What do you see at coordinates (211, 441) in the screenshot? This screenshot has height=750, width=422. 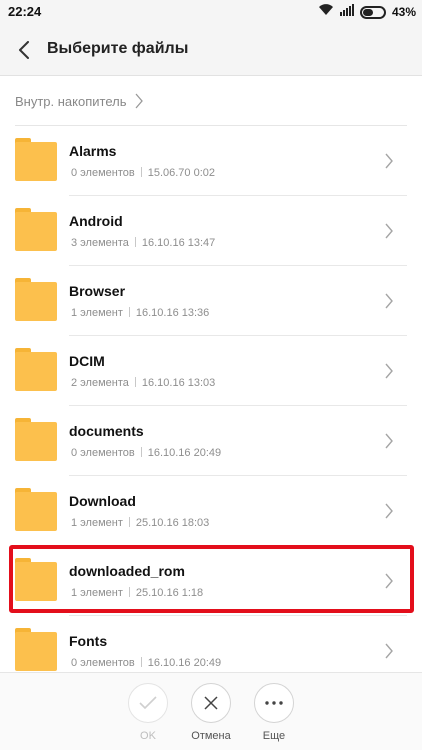 I see `list-item: documents 0 элементов 16.10.16 20:49` at bounding box center [211, 441].